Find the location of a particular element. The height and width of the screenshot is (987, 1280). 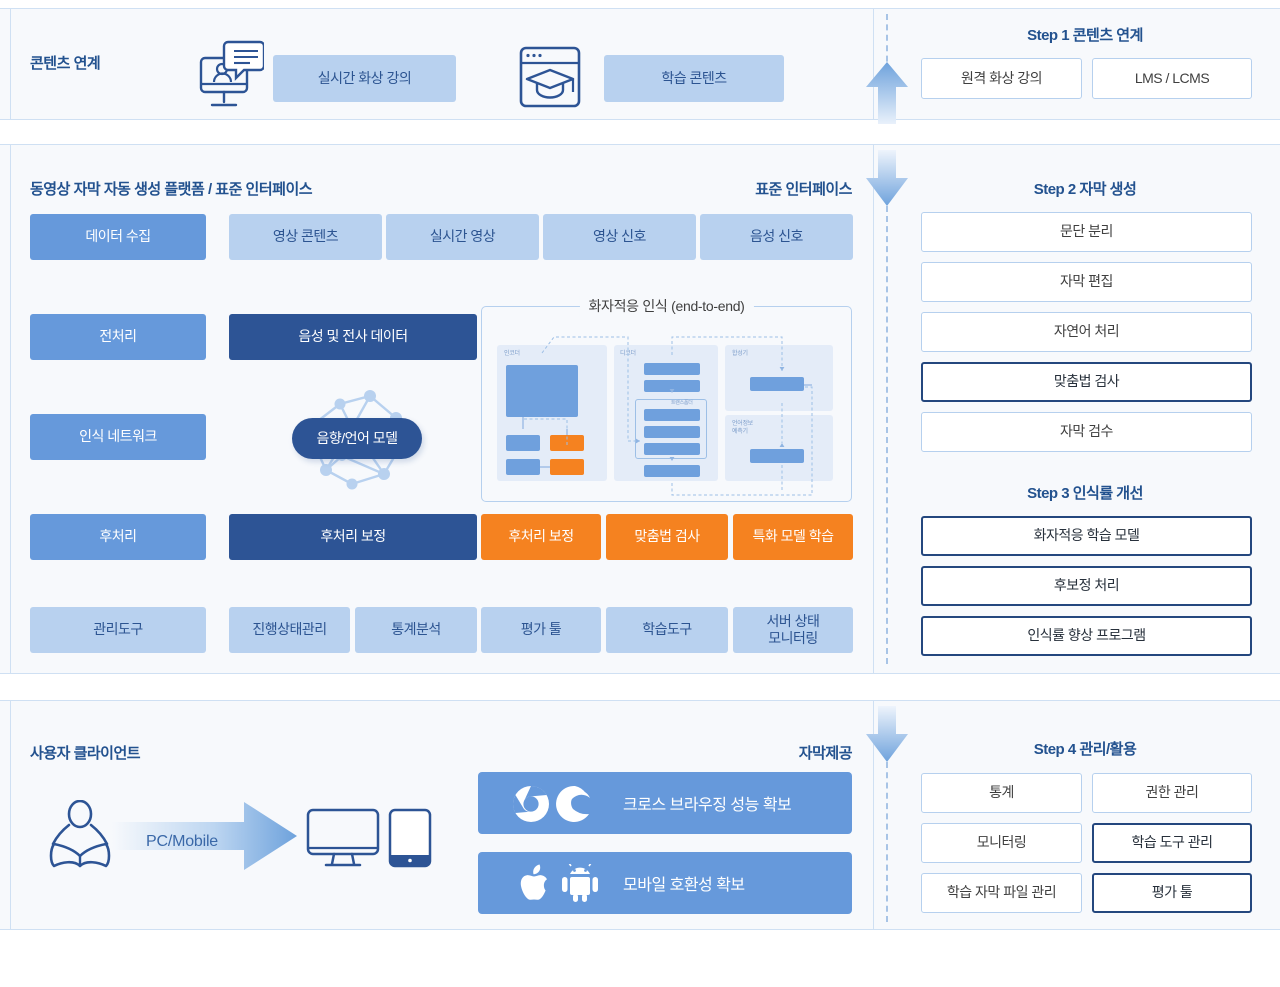

user-client-title: 사용자 클라이언트 is located at coordinates (85, 753).